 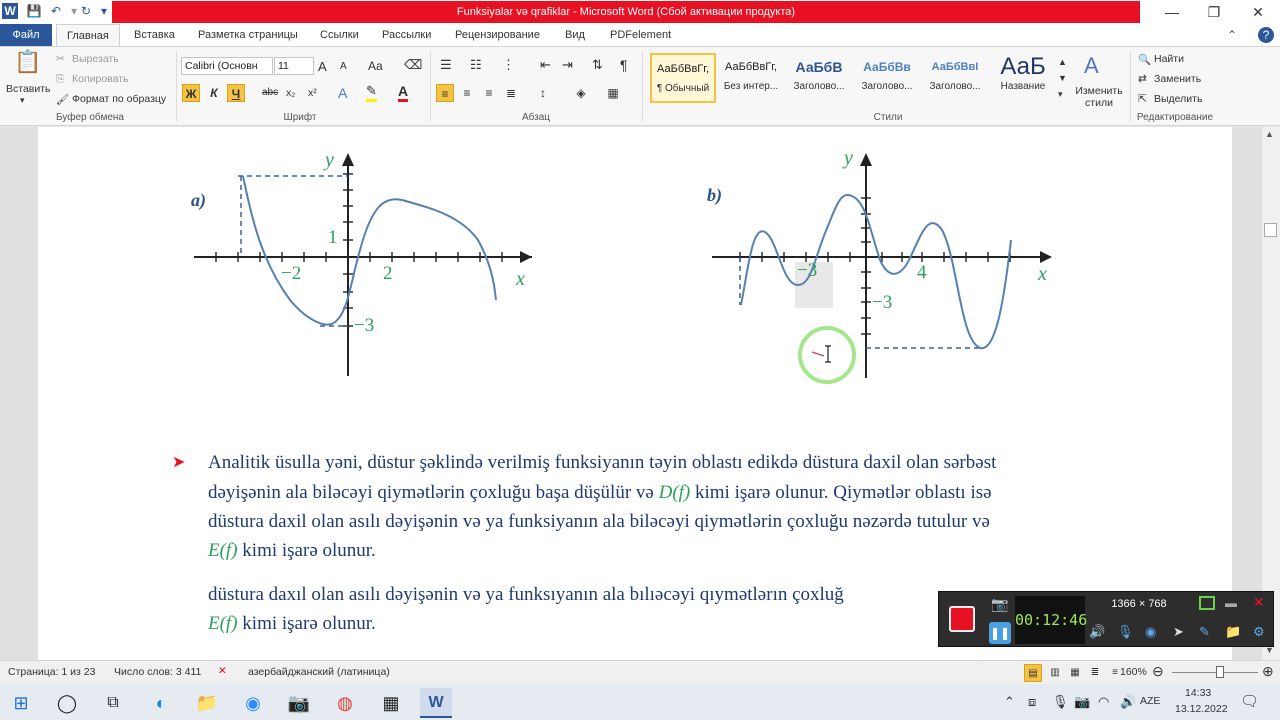 What do you see at coordinates (1233, 632) in the screenshot?
I see `folder-icon: 📁` at bounding box center [1233, 632].